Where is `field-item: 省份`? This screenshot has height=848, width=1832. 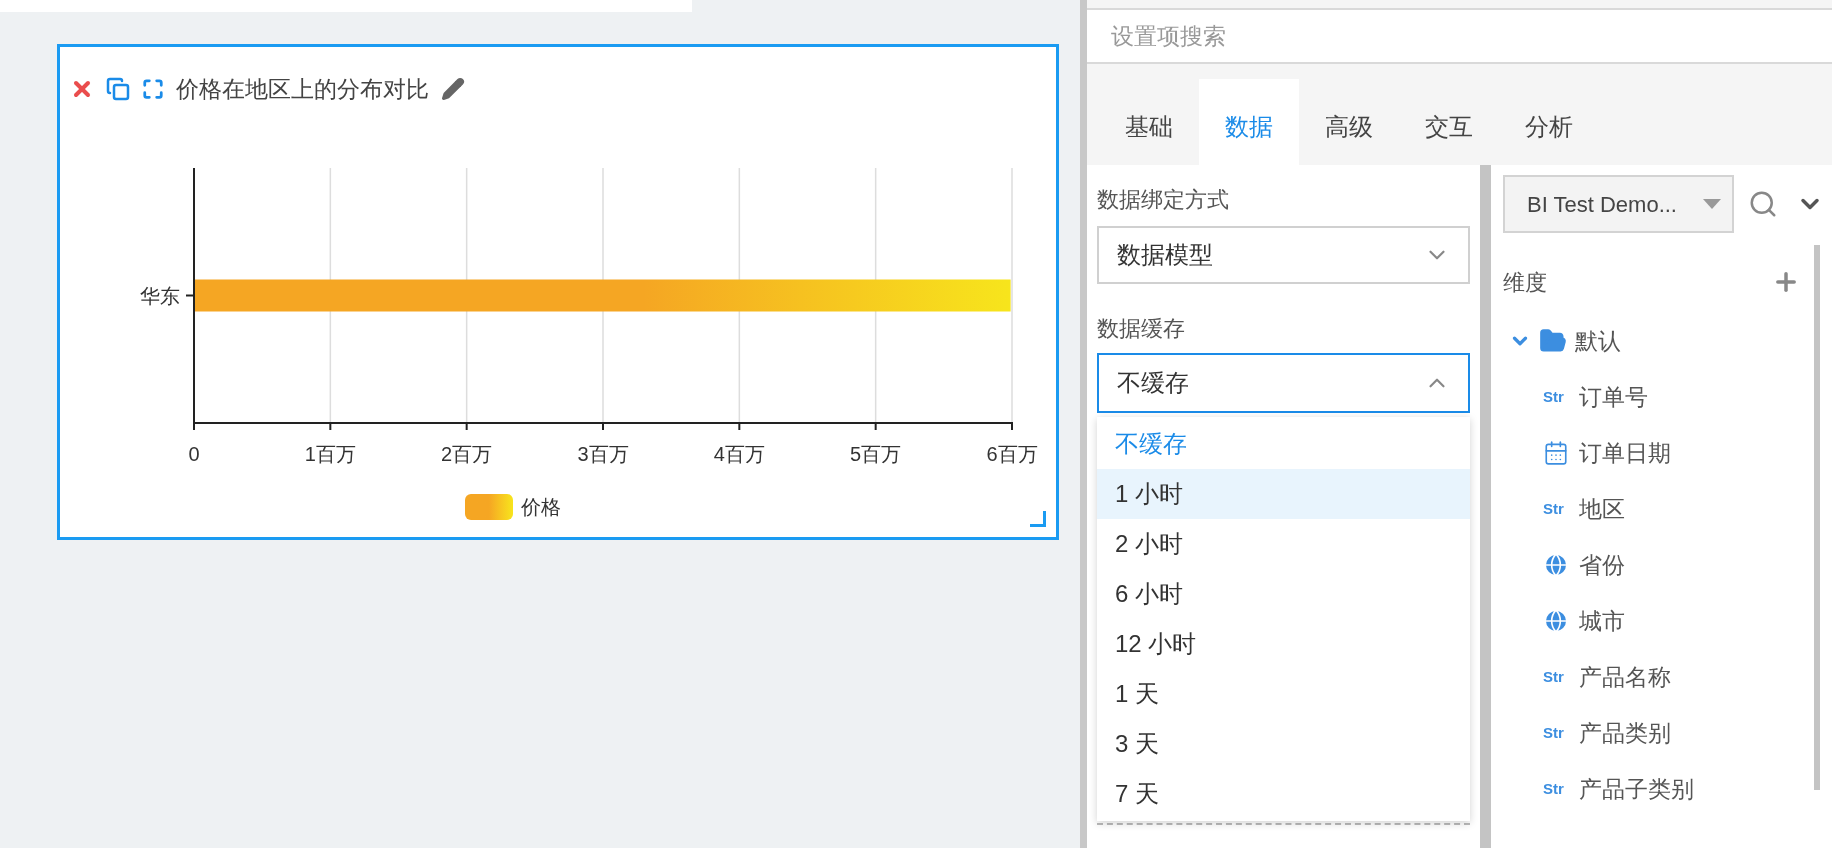 field-item: 省份 is located at coordinates (1602, 565).